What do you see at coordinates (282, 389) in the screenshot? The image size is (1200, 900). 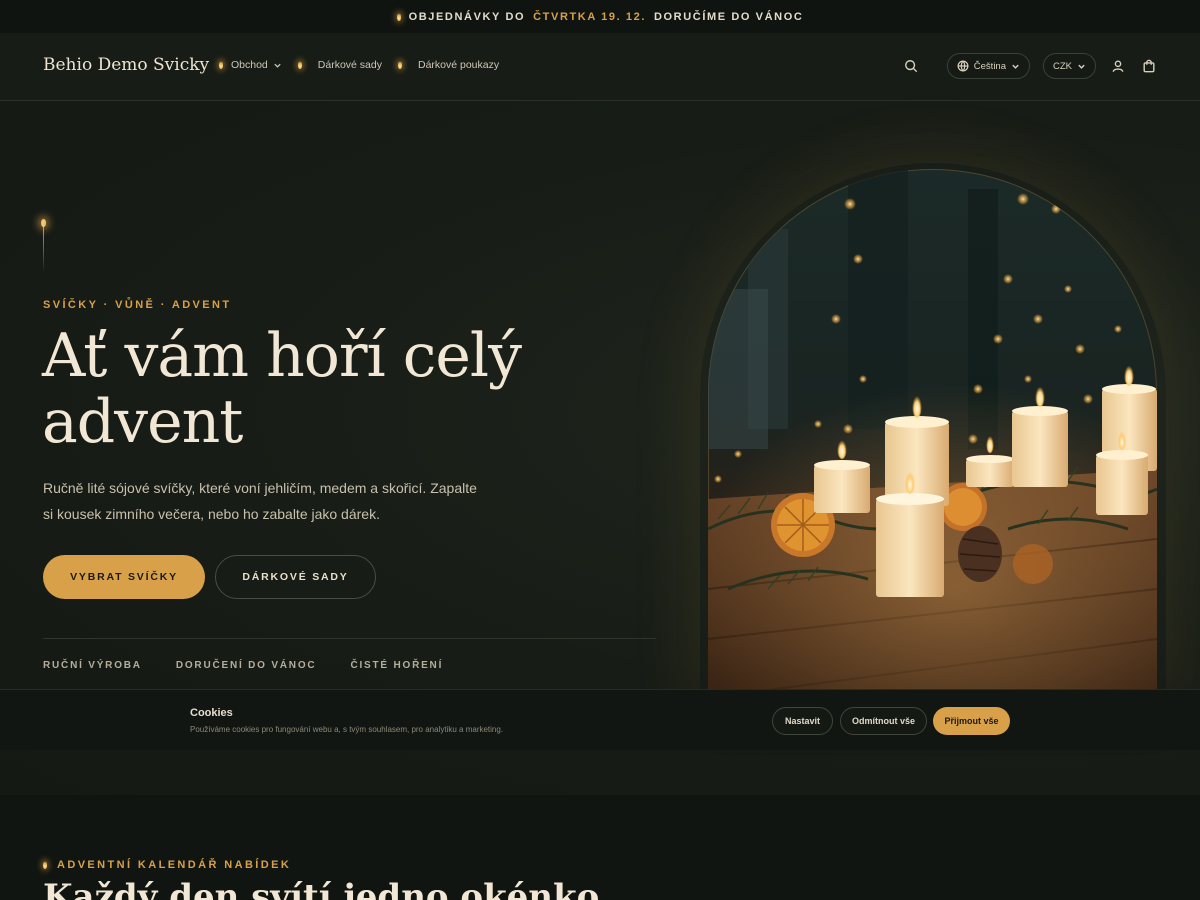 I see `hero-title: Ať vám hoří celý advent` at bounding box center [282, 389].